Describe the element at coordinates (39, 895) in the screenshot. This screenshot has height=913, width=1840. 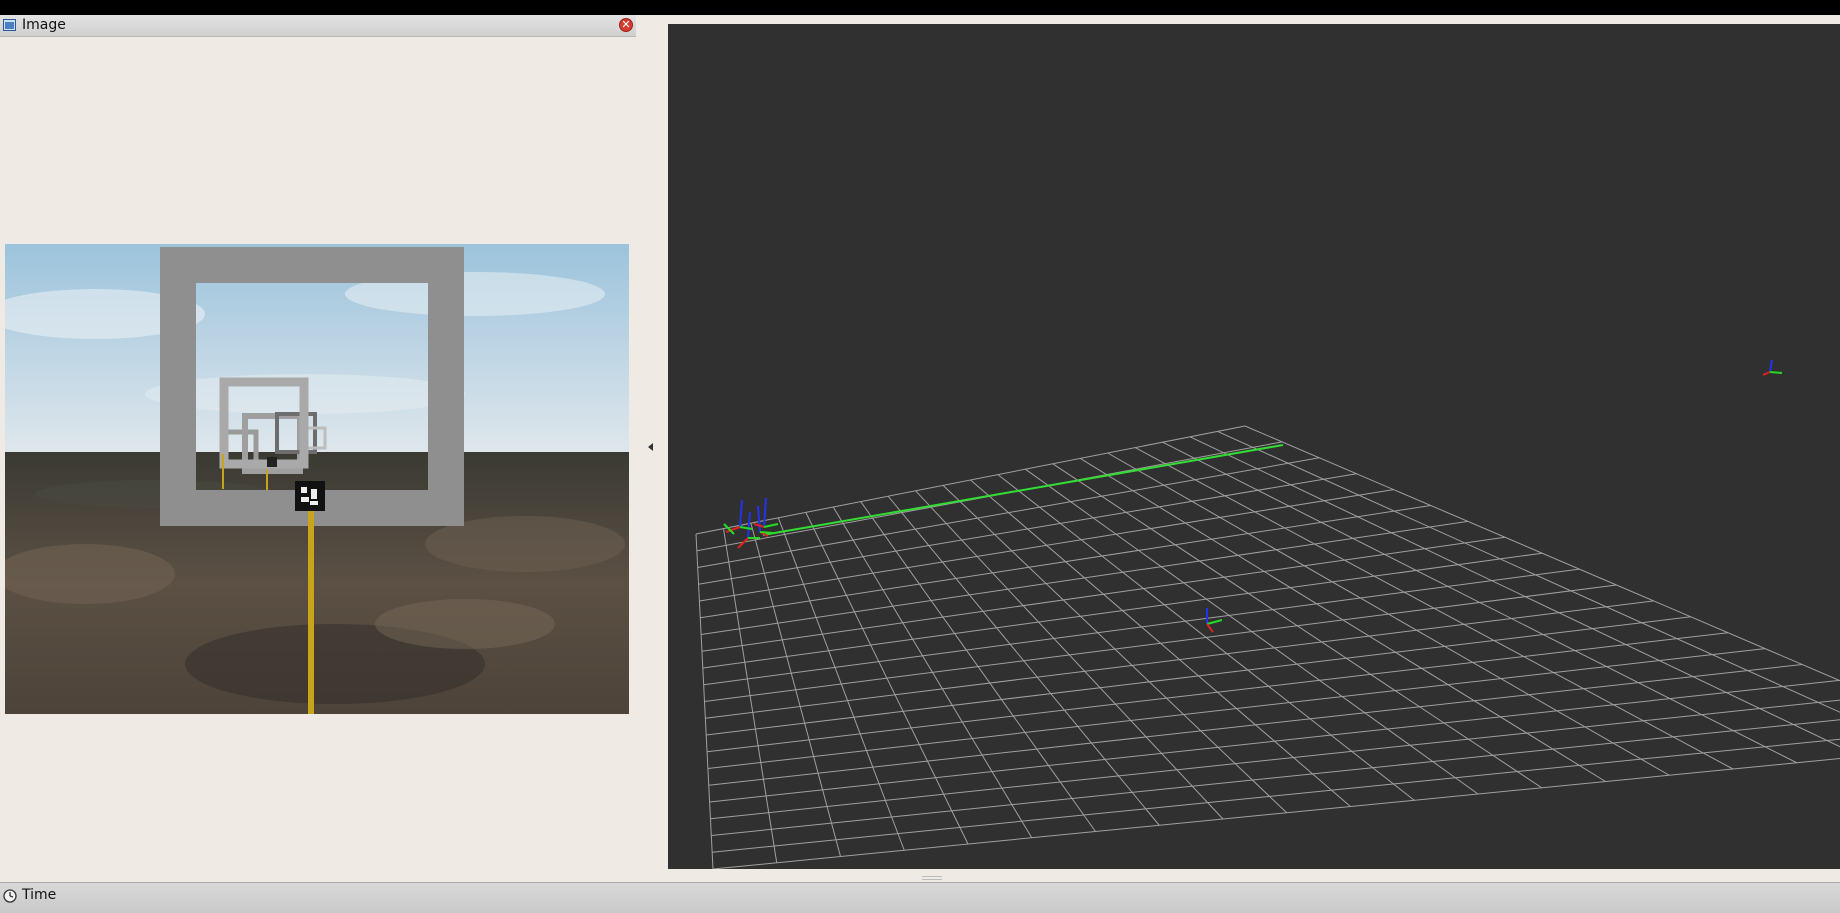
I see `time-panel-title: Time` at that location.